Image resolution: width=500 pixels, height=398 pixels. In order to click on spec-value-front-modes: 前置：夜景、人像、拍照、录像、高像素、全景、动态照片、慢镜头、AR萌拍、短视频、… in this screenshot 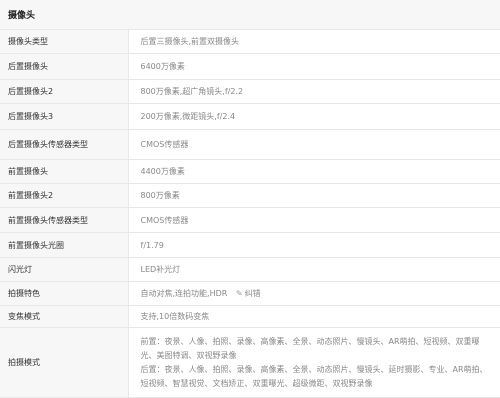, I will do `click(320, 349)`.